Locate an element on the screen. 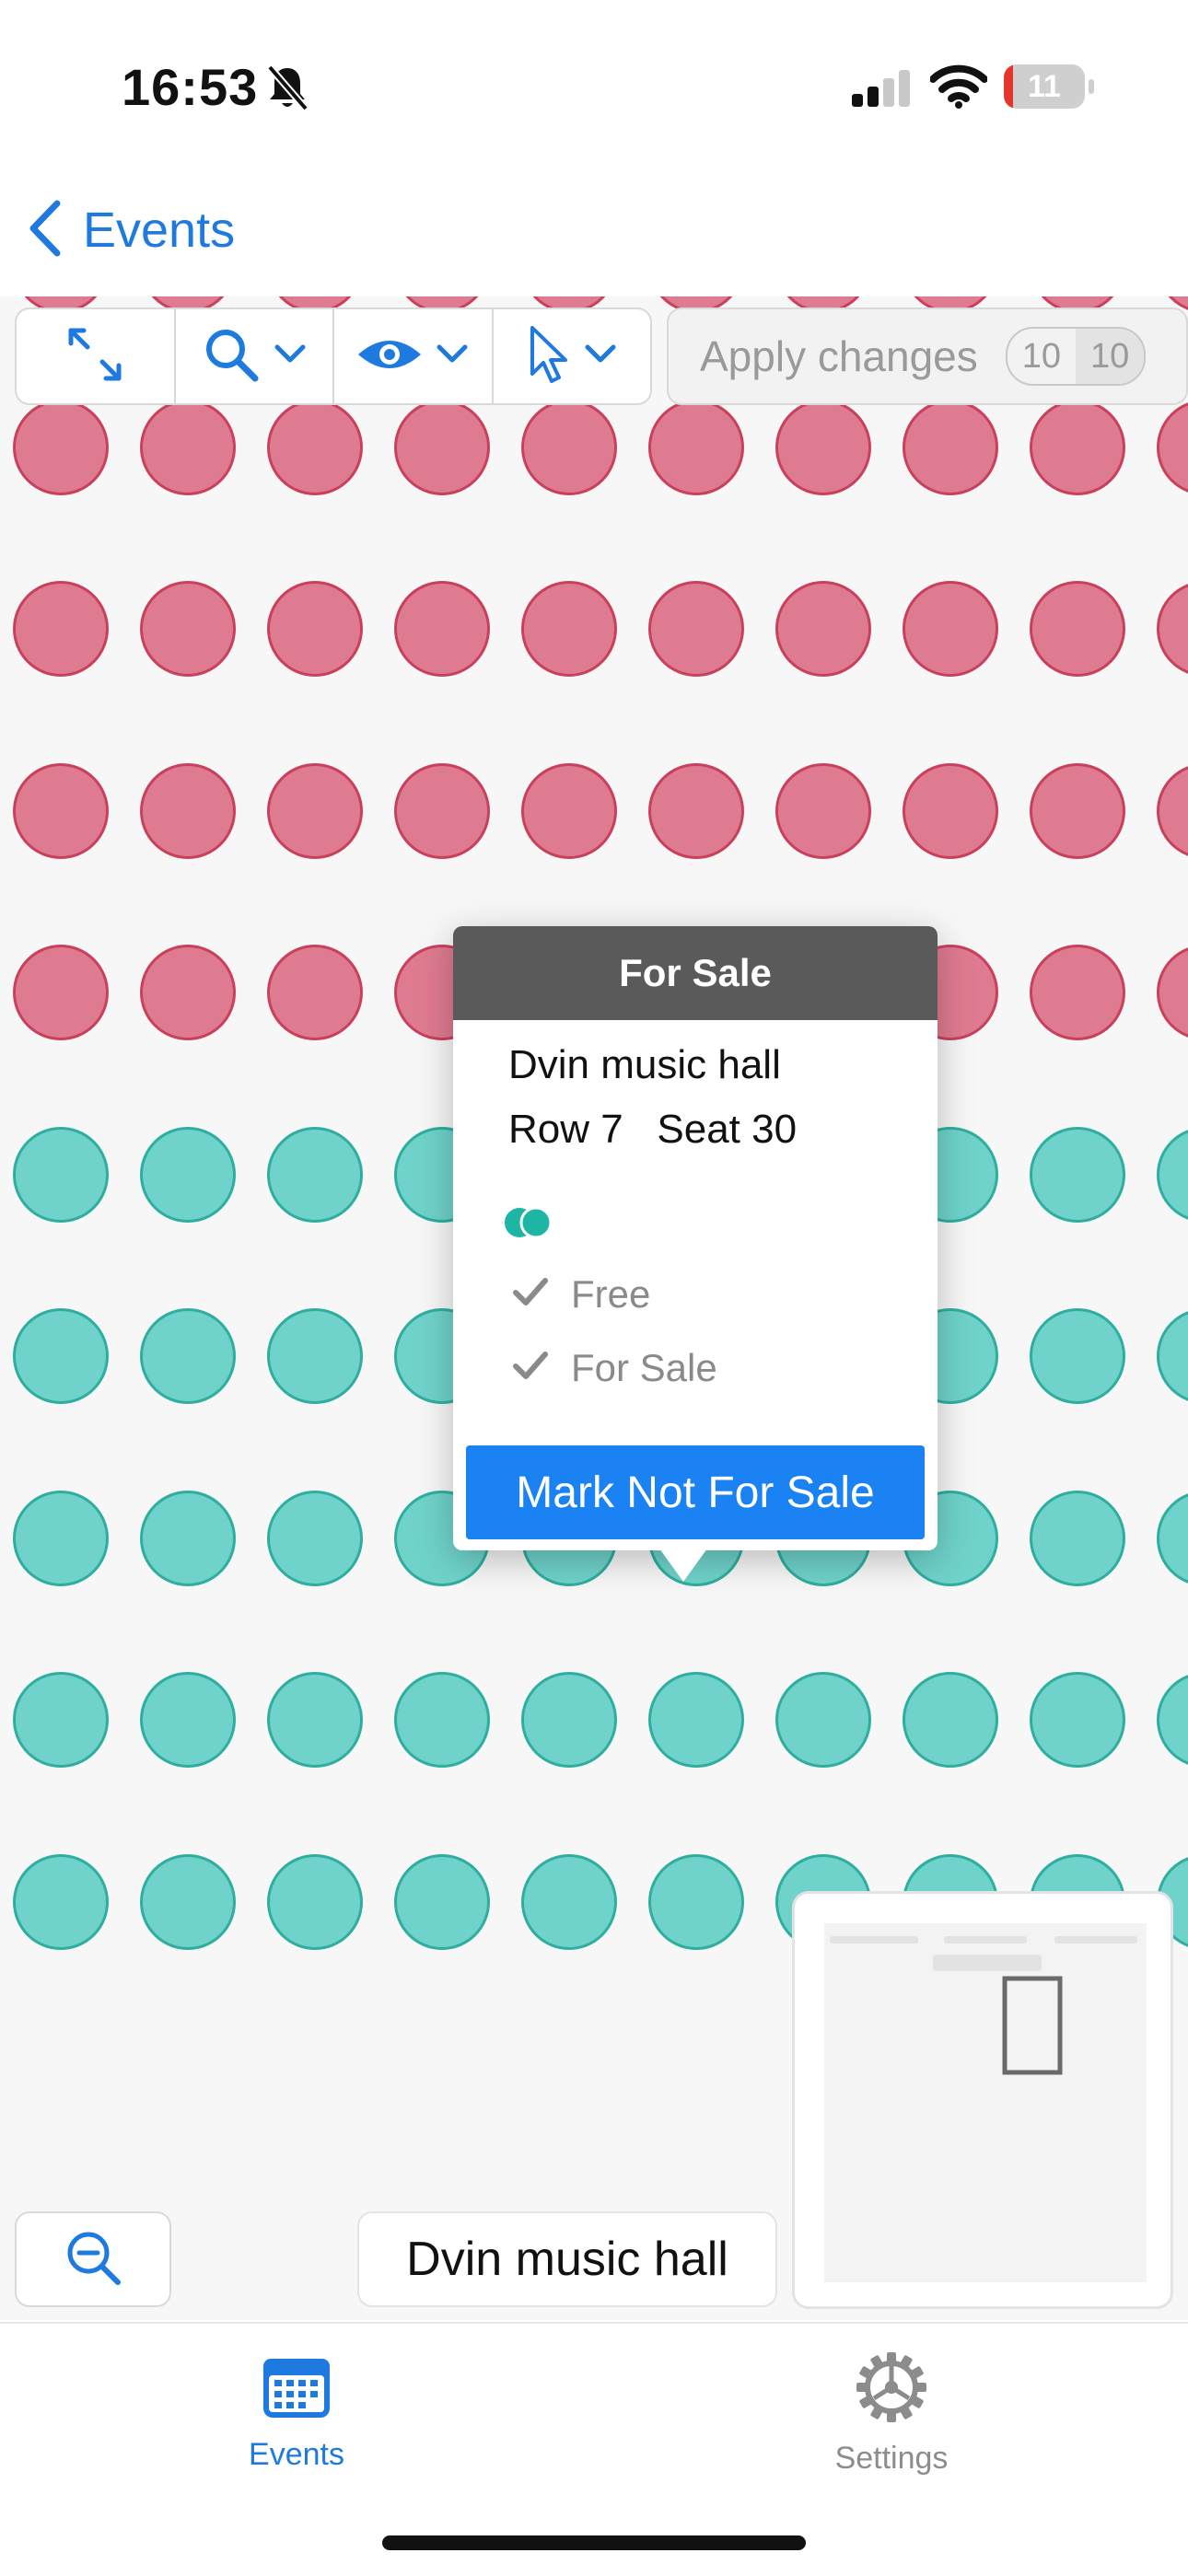 This screenshot has height=2576, width=1188. search-dropdown-button is located at coordinates (255, 356).